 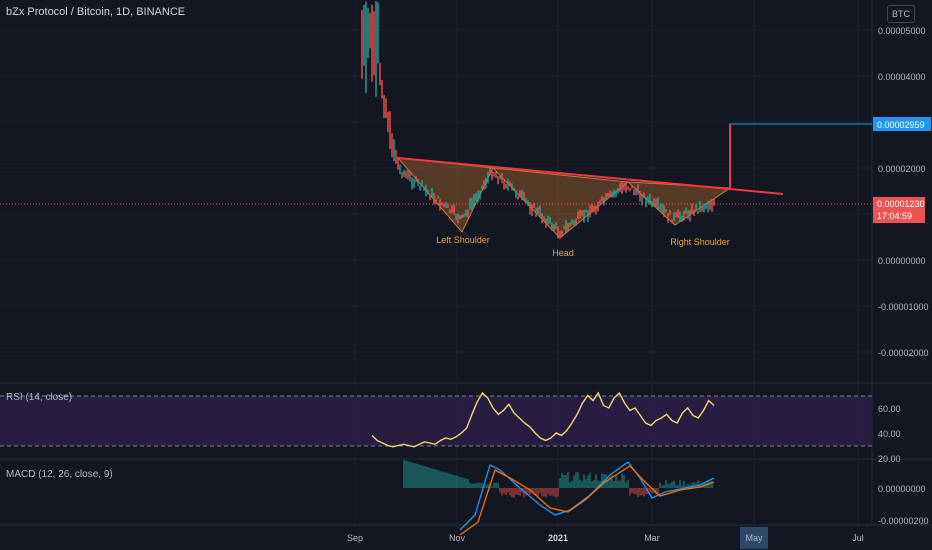 What do you see at coordinates (59, 474) in the screenshot?
I see `macd-label: MACD (12, 26, close, 9)` at bounding box center [59, 474].